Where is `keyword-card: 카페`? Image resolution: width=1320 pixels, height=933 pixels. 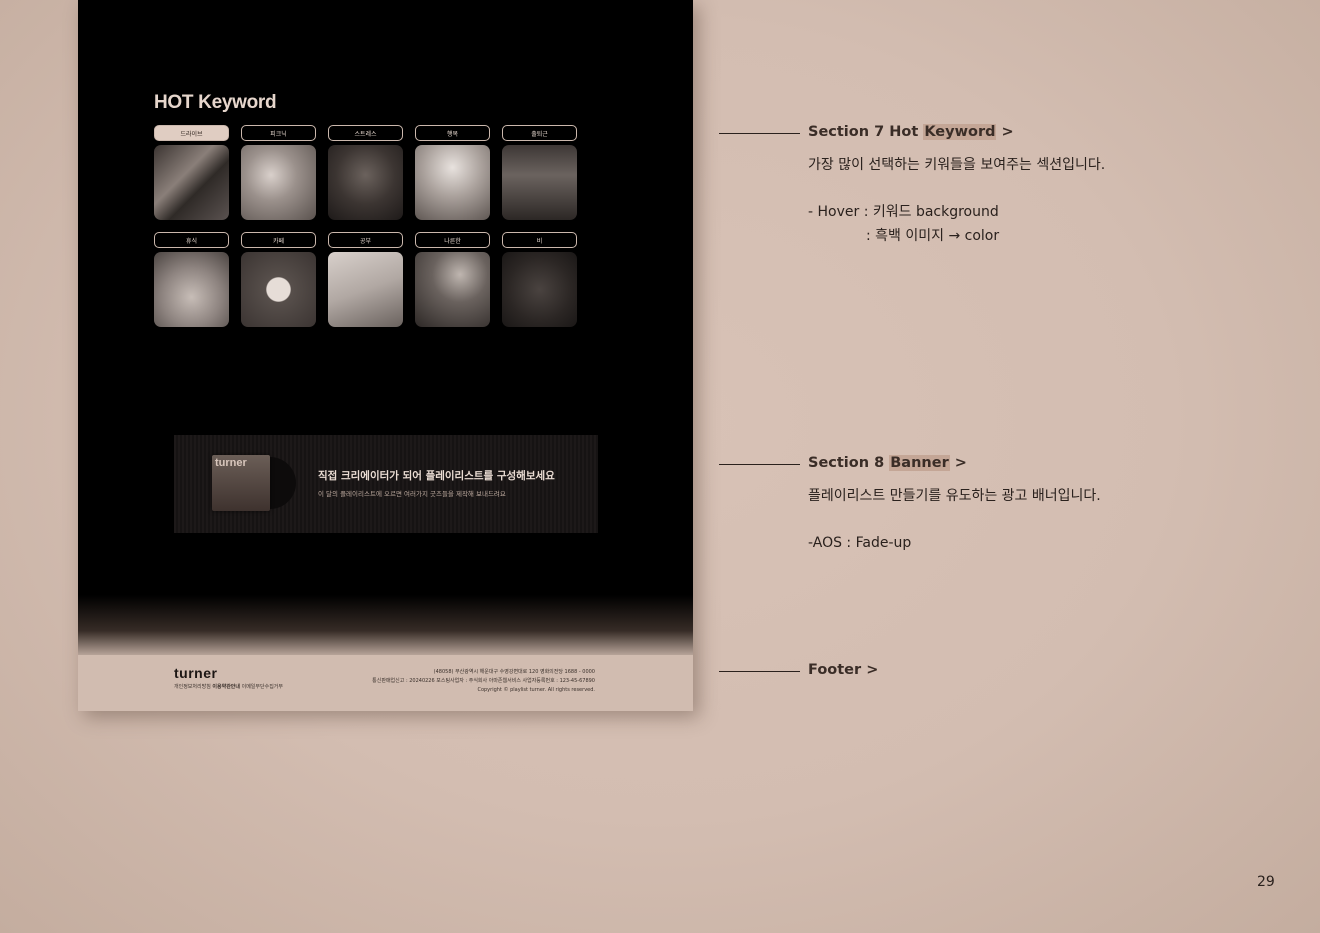
keyword-card: 카페 is located at coordinates (278, 279).